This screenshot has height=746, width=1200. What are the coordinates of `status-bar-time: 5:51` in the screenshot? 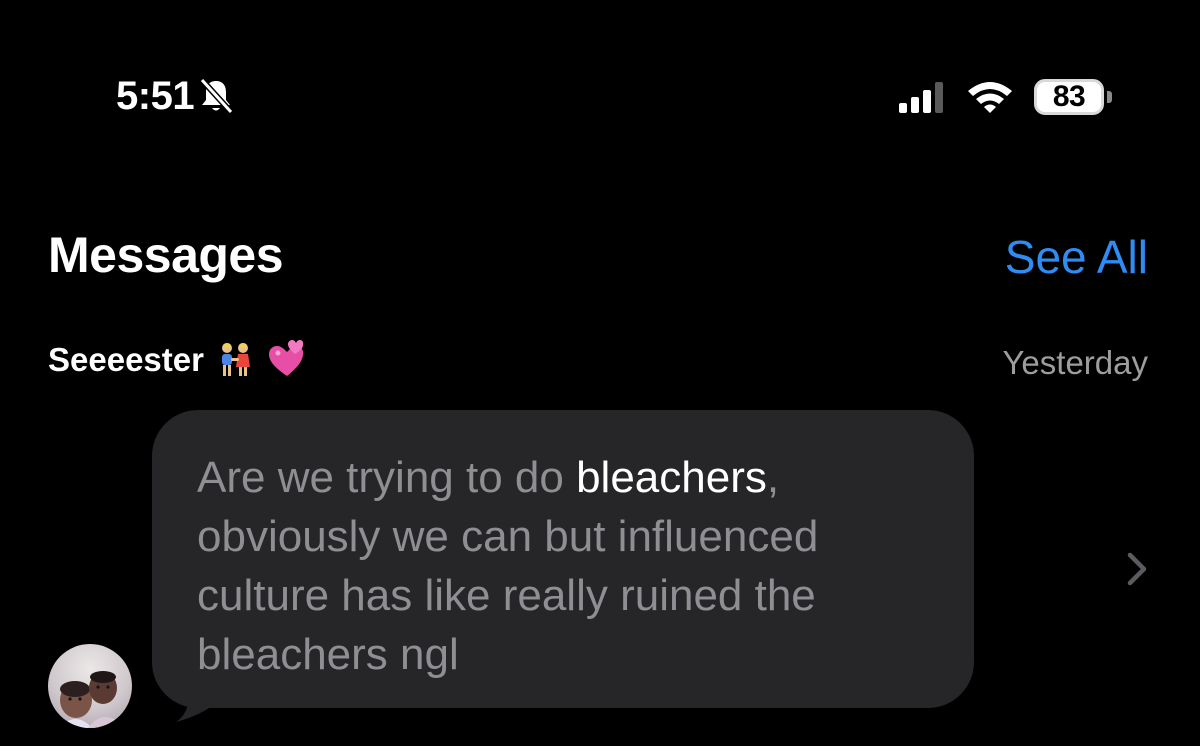 It's located at (175, 96).